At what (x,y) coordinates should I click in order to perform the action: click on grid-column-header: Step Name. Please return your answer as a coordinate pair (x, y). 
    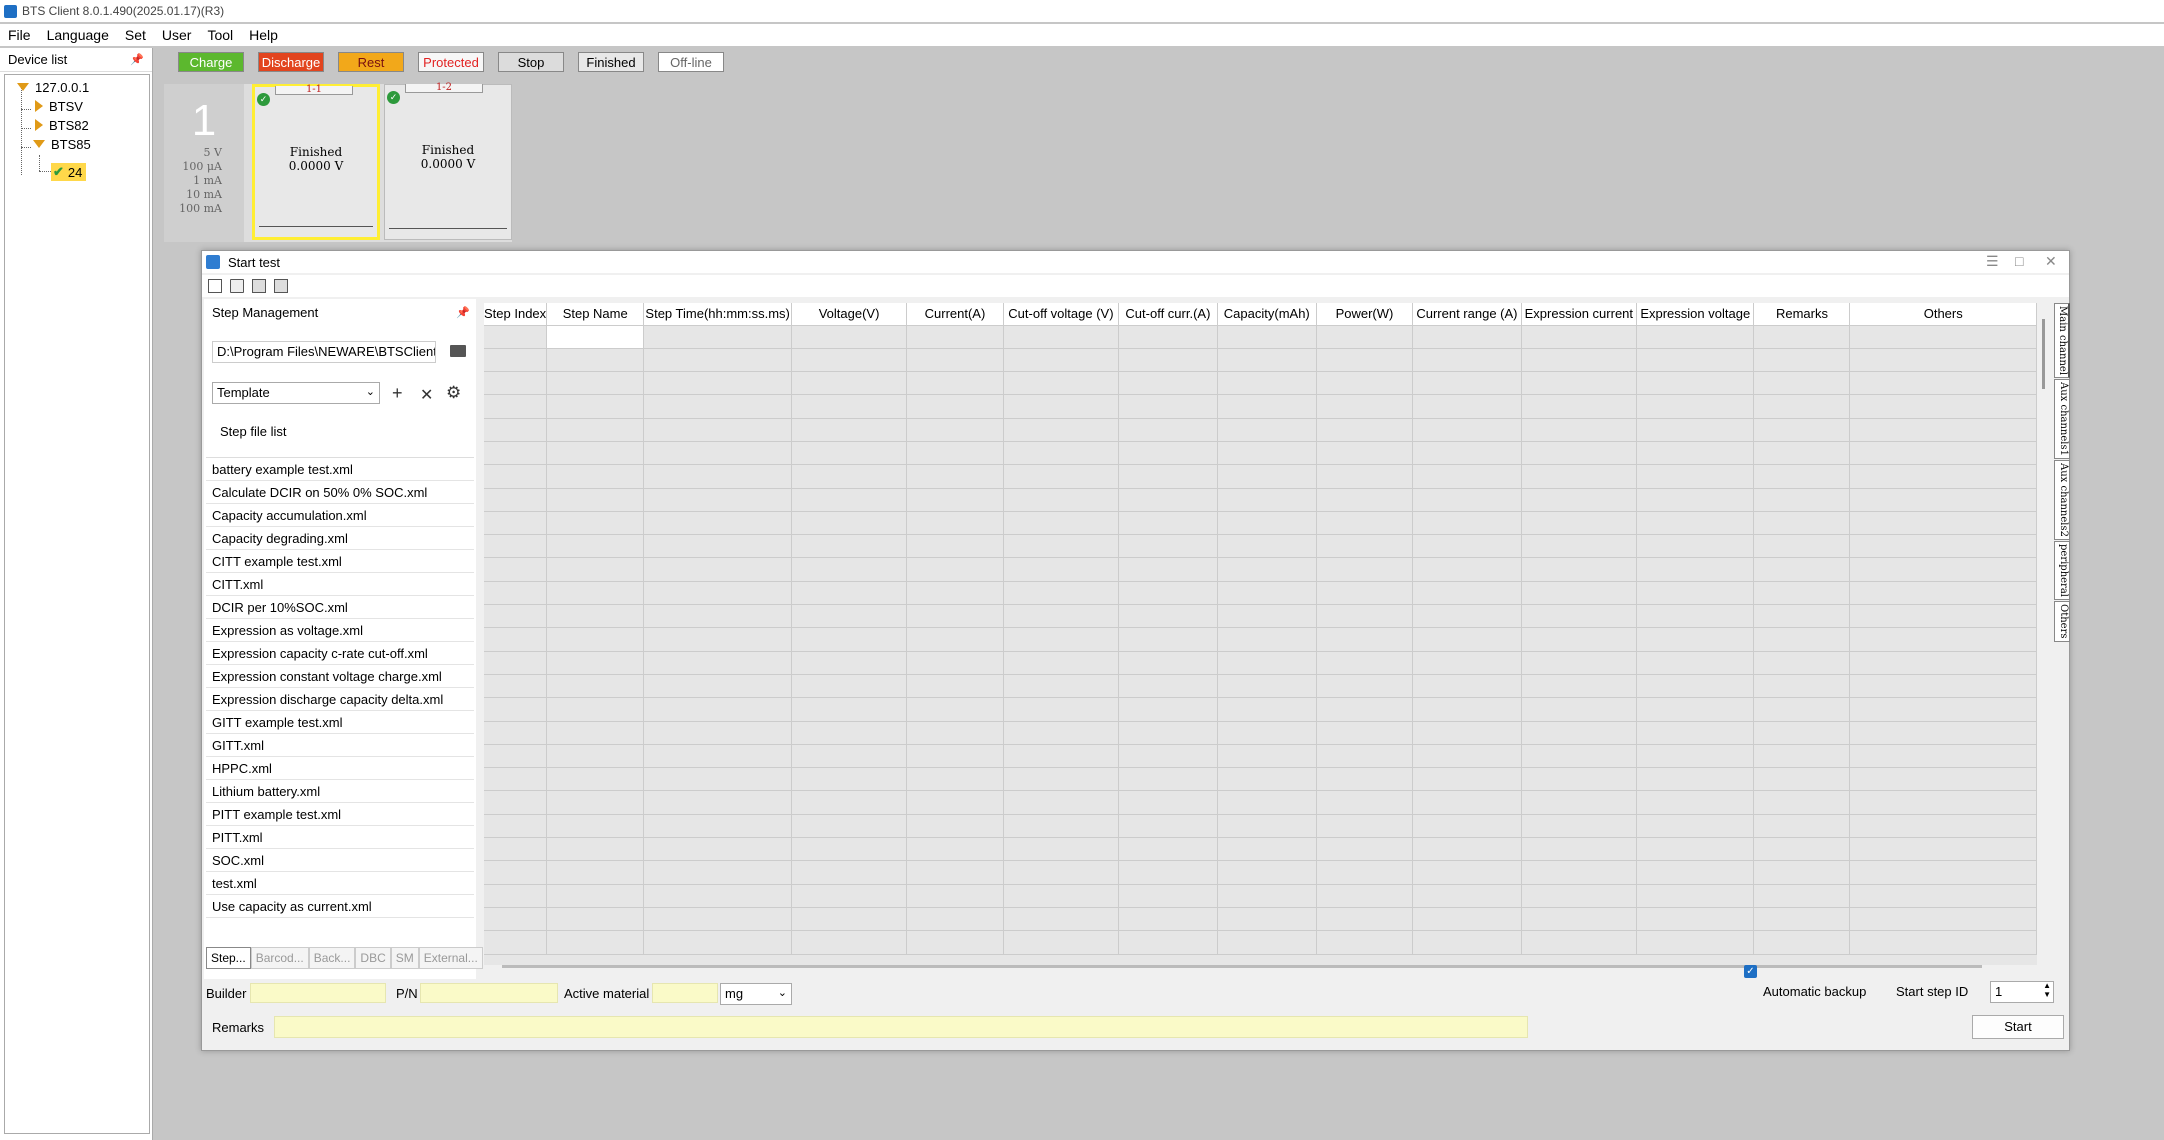
    Looking at the image, I should click on (595, 314).